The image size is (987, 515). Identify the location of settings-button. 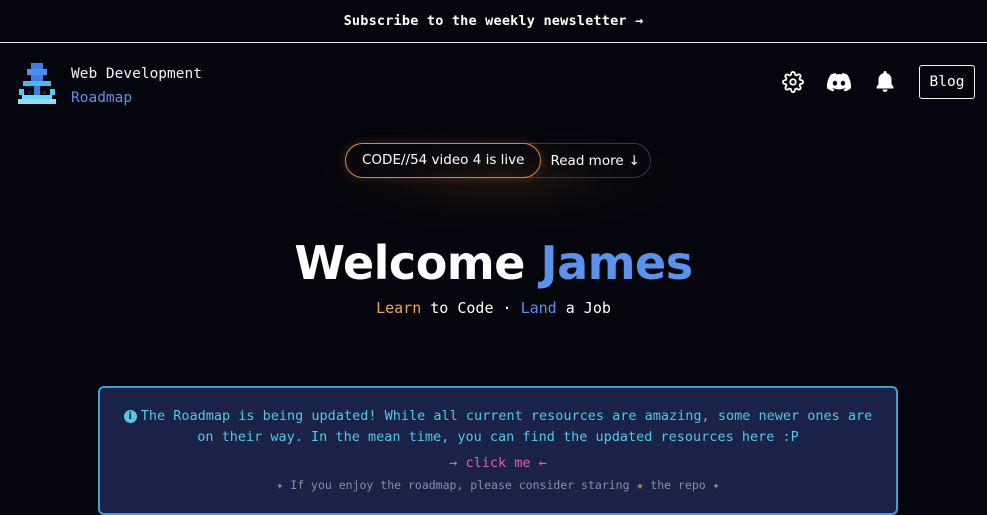
(793, 82).